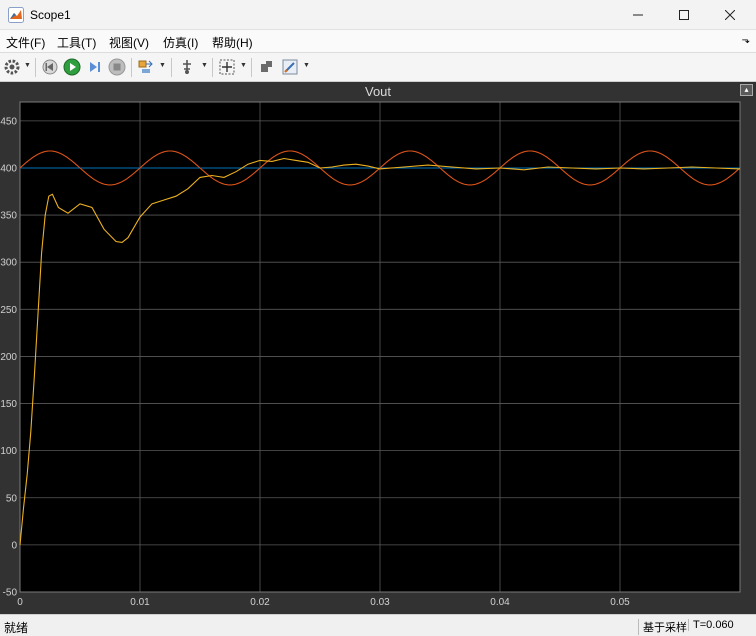 The height and width of the screenshot is (636, 756). I want to click on maximize-button, so click(684, 15).